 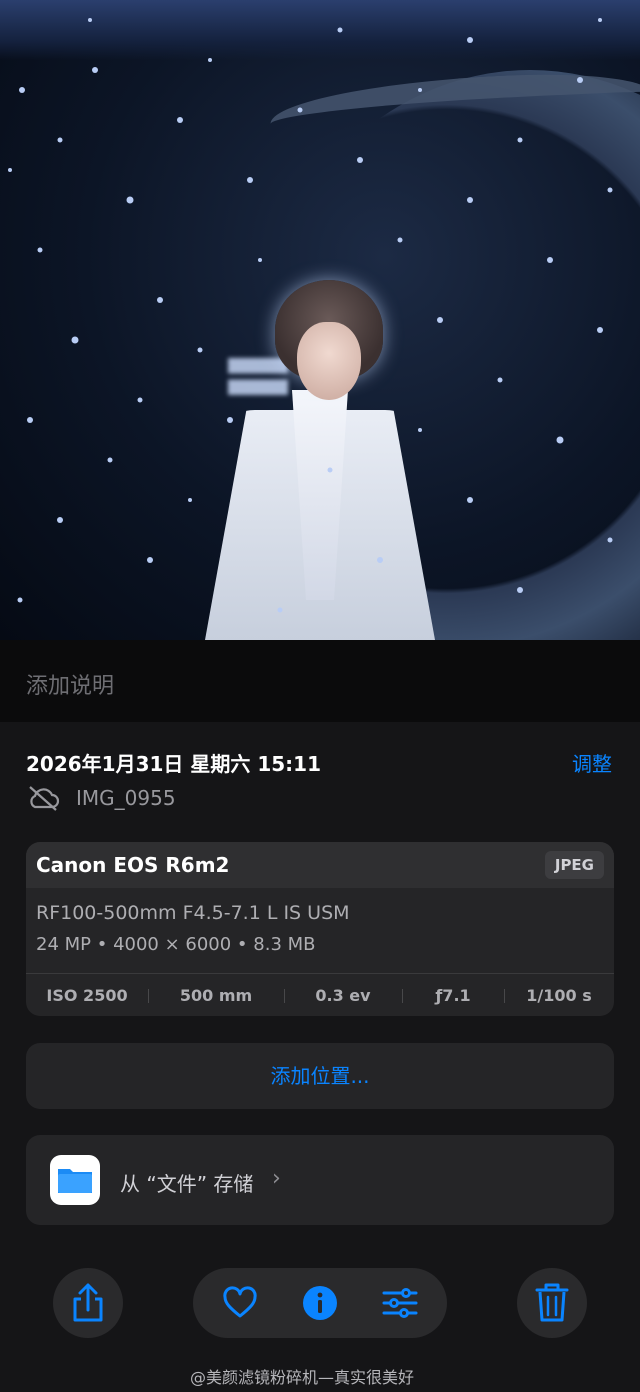 What do you see at coordinates (240, 1303) in the screenshot?
I see `heart-icon` at bounding box center [240, 1303].